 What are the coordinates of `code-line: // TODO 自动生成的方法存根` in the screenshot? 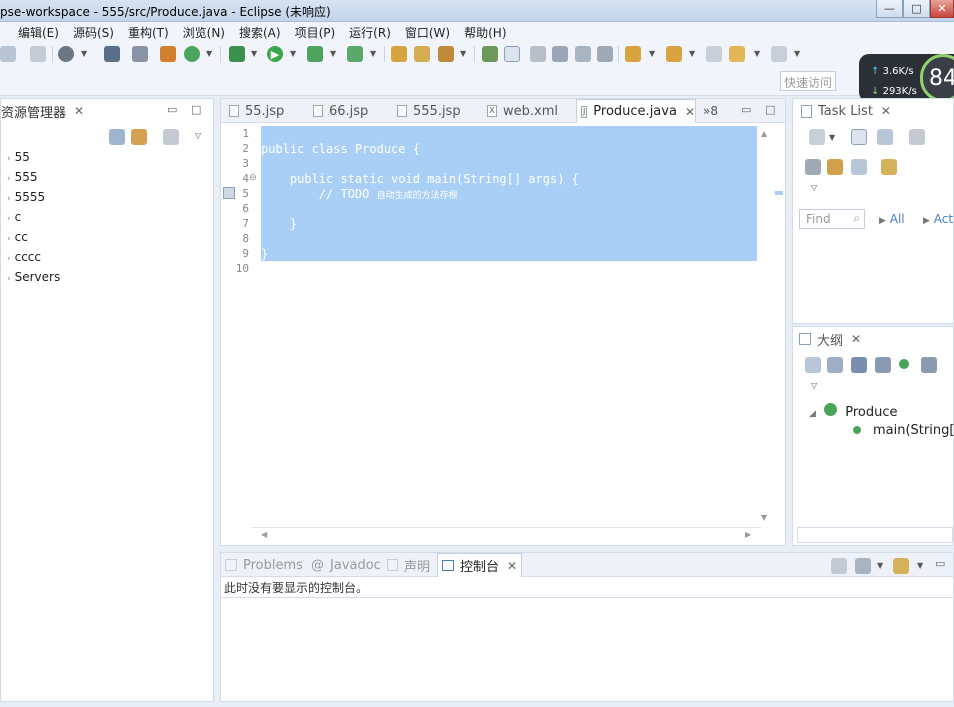 It's located at (359, 194).